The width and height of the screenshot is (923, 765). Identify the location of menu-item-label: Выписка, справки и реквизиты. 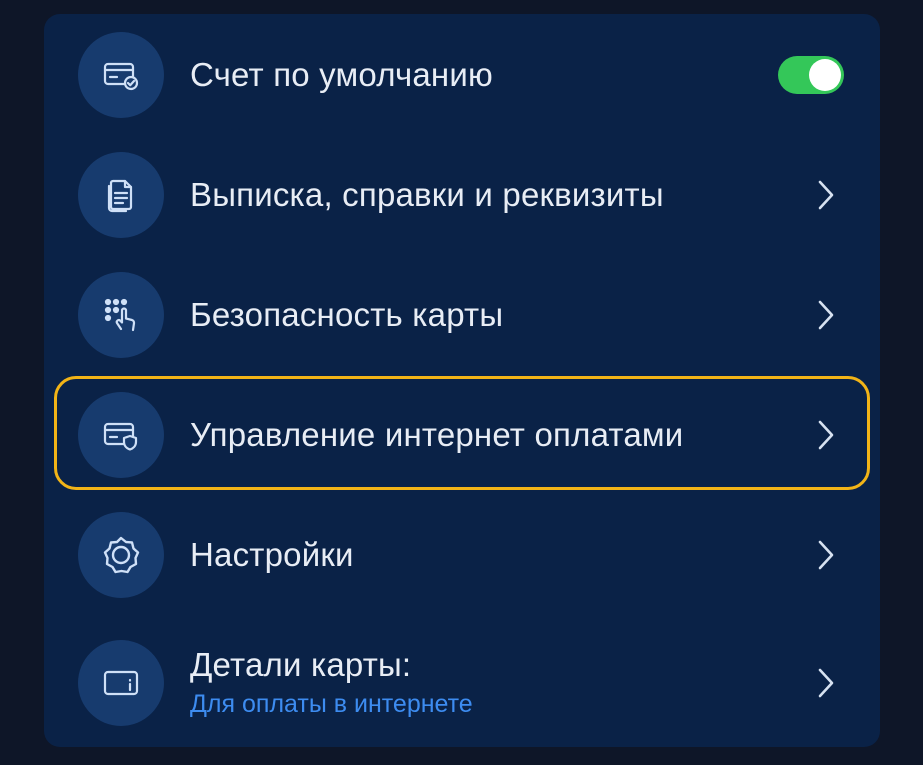
(427, 194).